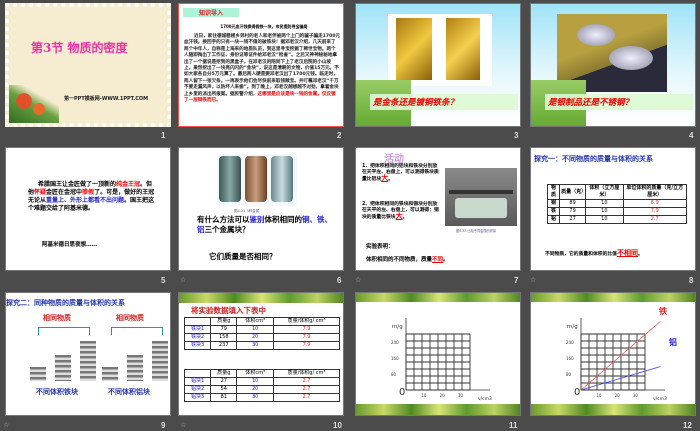  I want to click on slide-thumbnail-4: 是银制品还是不锈钢？, so click(613, 65).